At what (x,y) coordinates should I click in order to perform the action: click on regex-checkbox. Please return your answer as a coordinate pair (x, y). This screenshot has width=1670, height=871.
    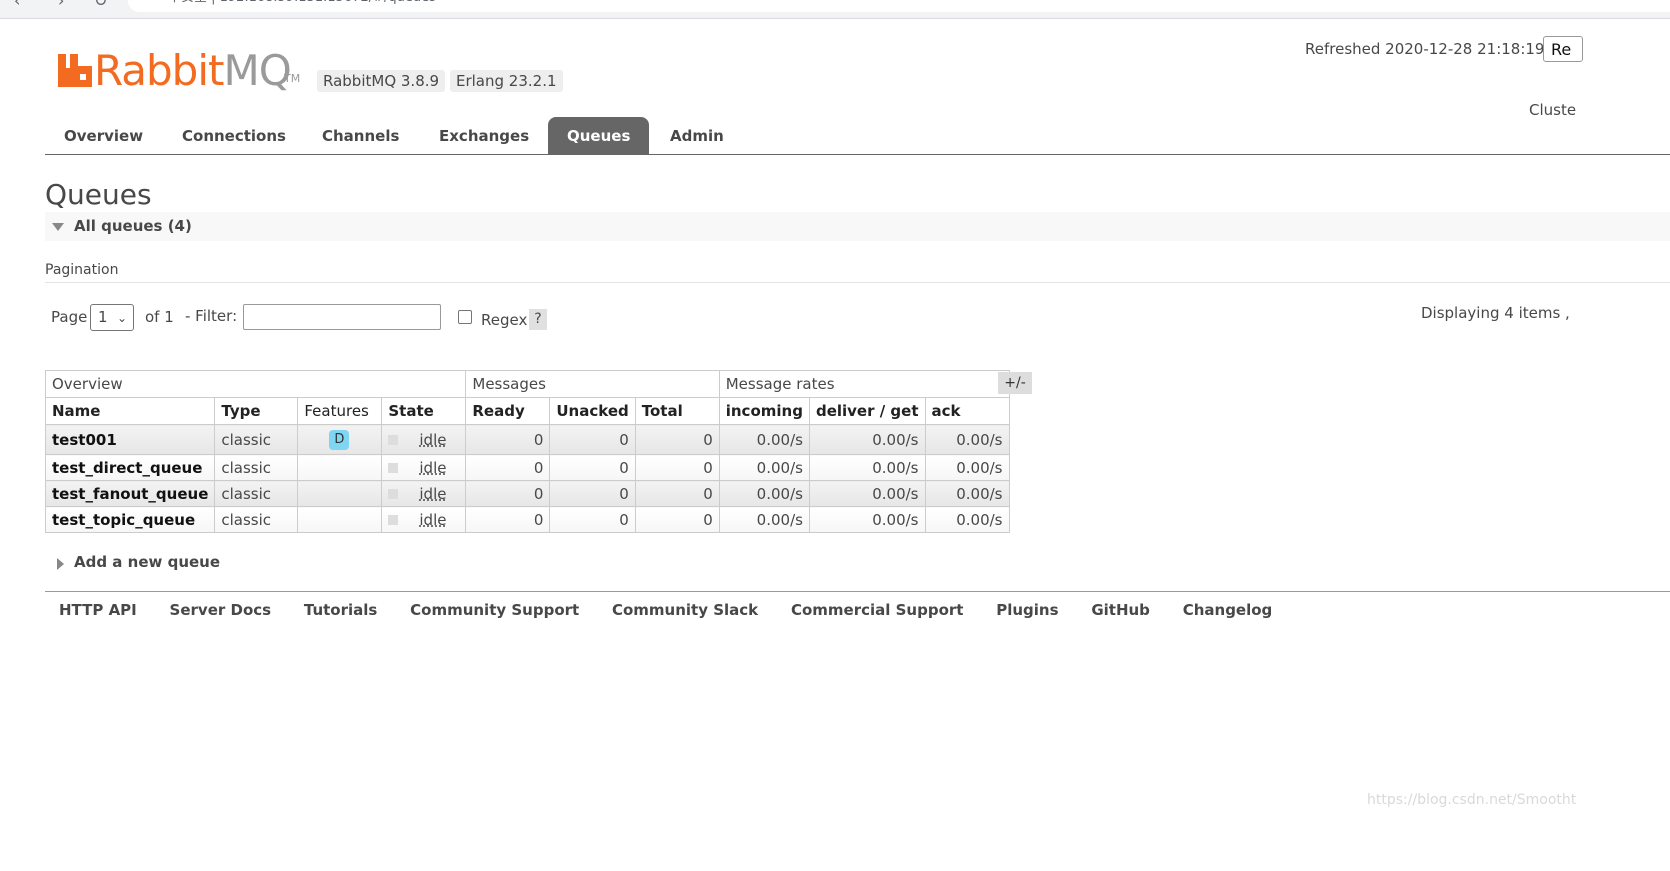
    Looking at the image, I should click on (465, 317).